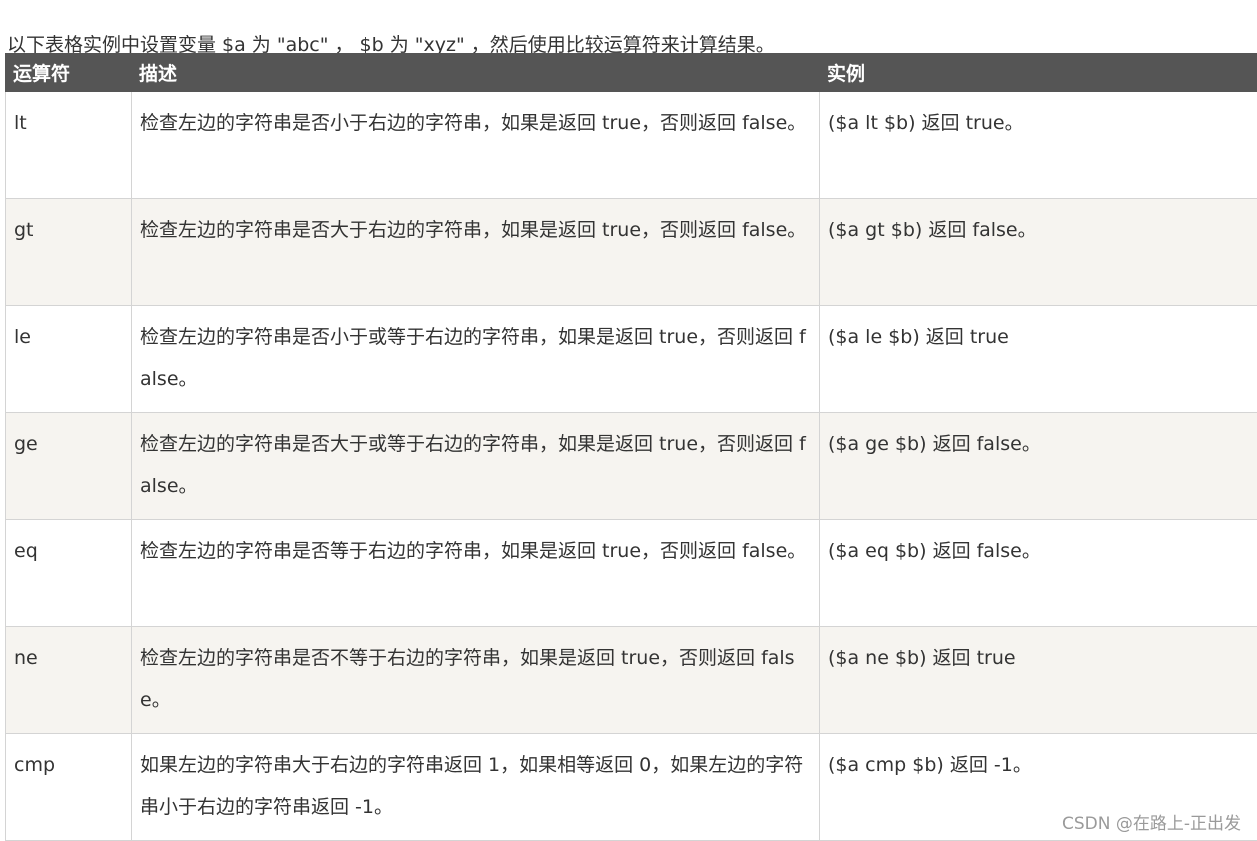 This screenshot has height=841, width=1257. What do you see at coordinates (69, 787) in the screenshot?
I see `operator-cell: cmp` at bounding box center [69, 787].